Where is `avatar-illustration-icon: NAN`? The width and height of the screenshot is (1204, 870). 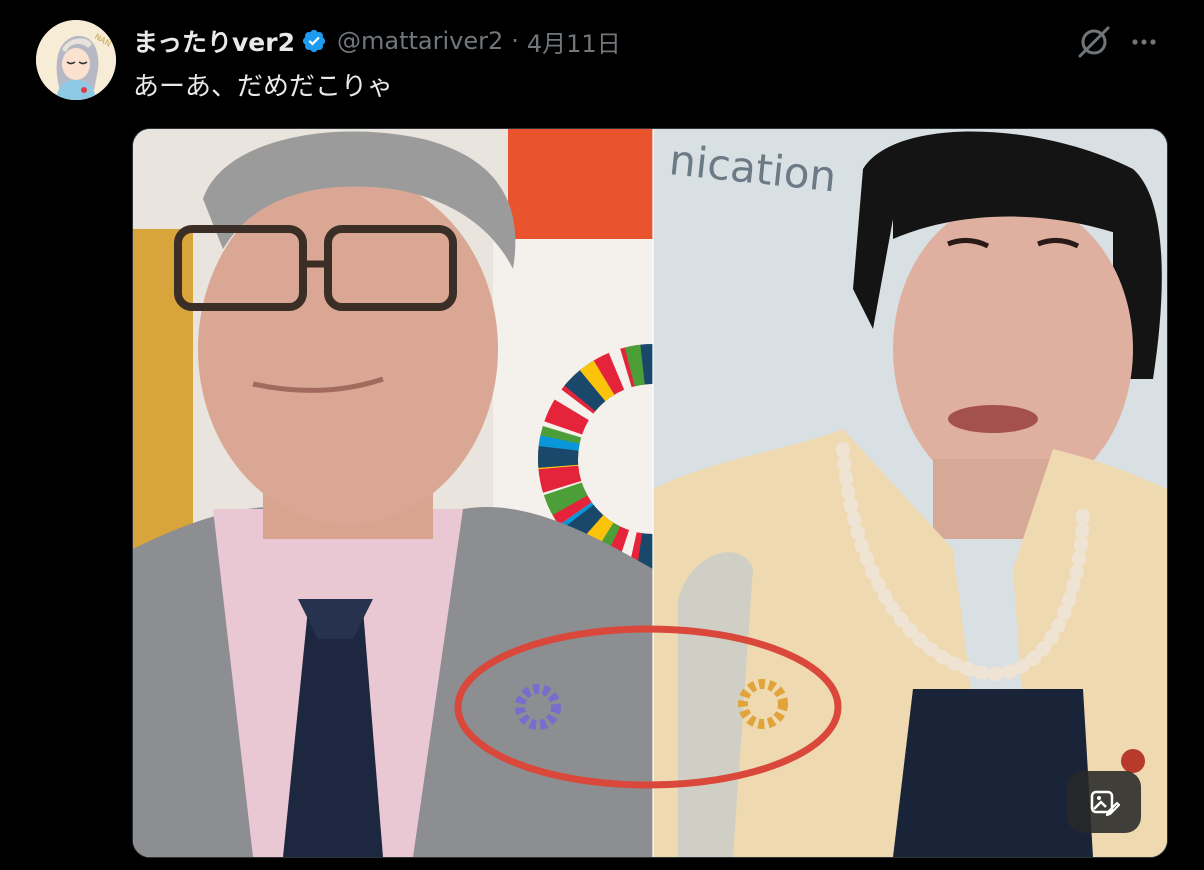 avatar-illustration-icon: NAN is located at coordinates (76, 60).